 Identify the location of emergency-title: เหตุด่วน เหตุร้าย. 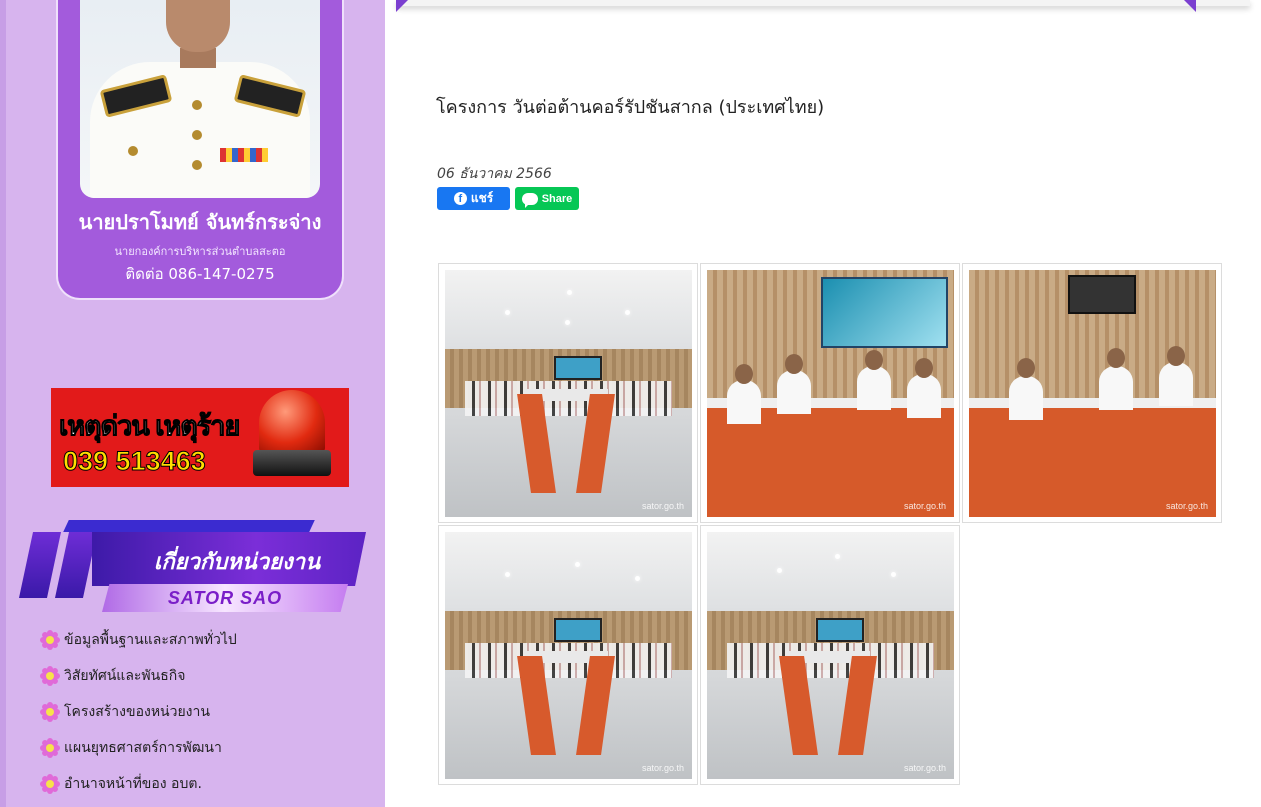
(149, 426).